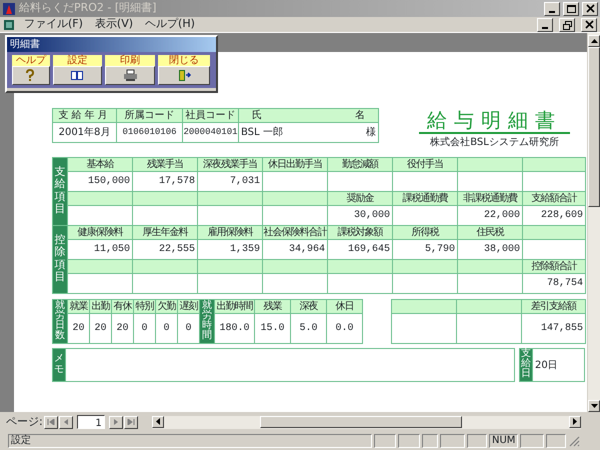  I want to click on column-header: 役付手当, so click(425, 165).